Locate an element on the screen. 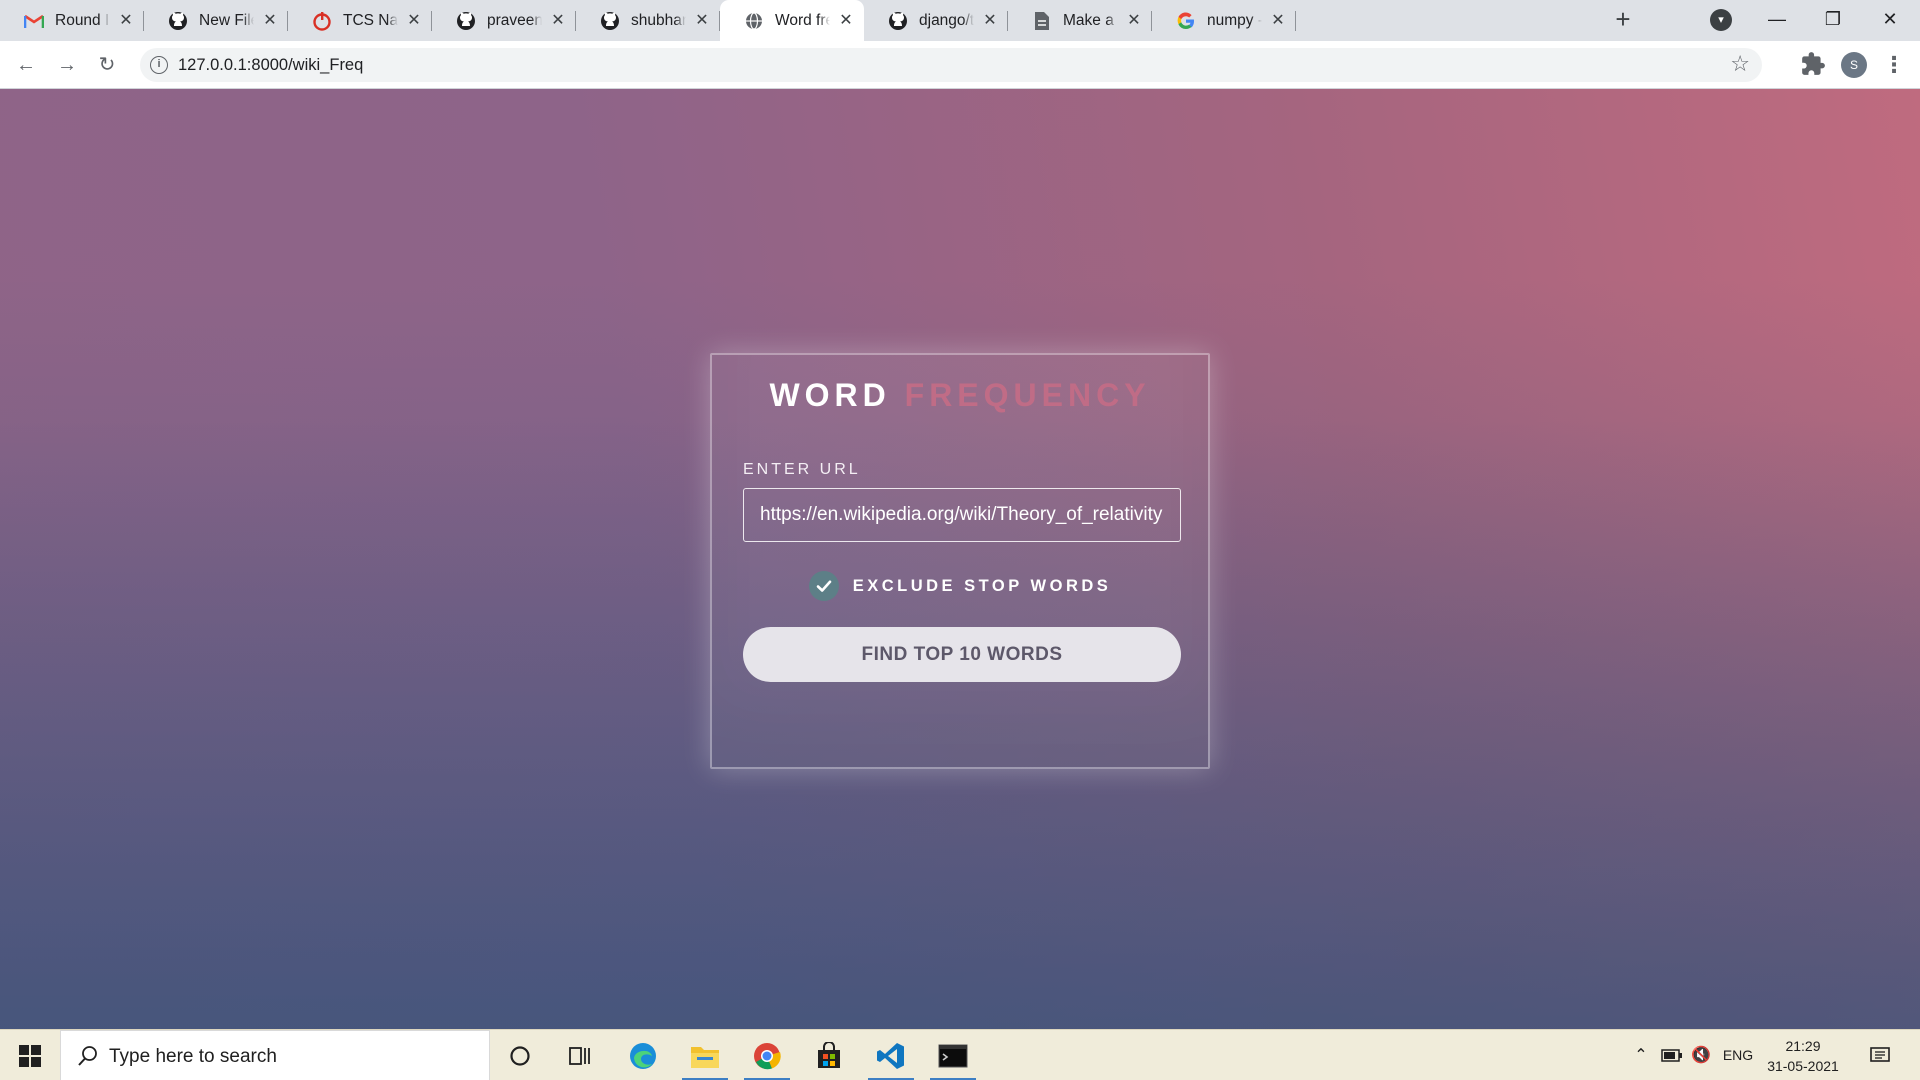 The width and height of the screenshot is (1920, 1080). cortana-icon is located at coordinates (520, 1055).